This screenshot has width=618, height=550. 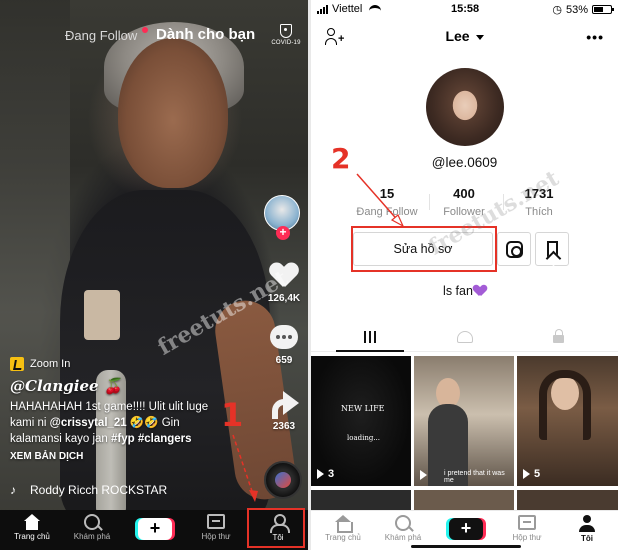 I want to click on instagram-button, so click(x=514, y=249).